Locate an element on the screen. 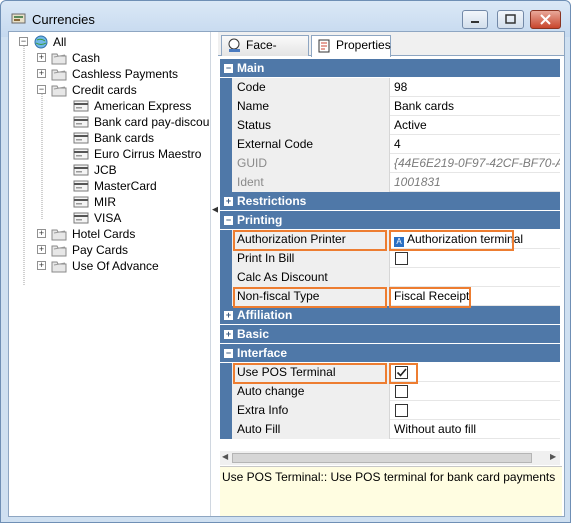  category-restrictions: + Restrictions is located at coordinates (390, 201).